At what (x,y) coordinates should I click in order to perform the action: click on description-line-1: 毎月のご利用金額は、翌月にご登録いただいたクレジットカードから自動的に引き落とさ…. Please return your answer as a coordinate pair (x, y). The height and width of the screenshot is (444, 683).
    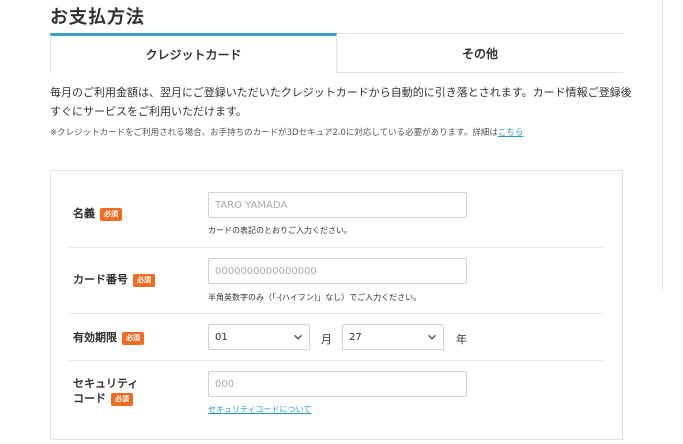
    Looking at the image, I should click on (341, 92).